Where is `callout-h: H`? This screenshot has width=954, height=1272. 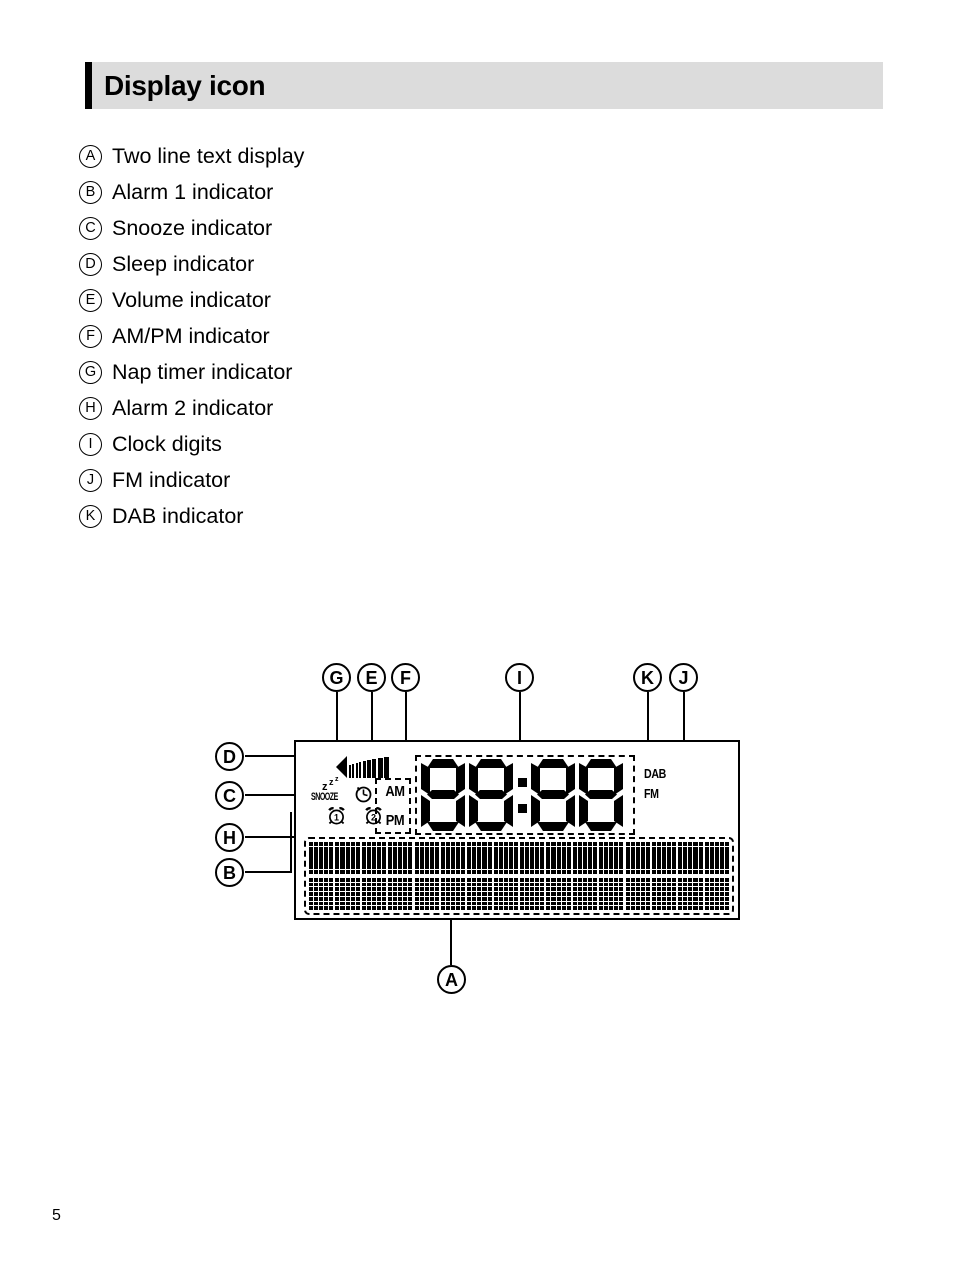
callout-h: H is located at coordinates (229, 837).